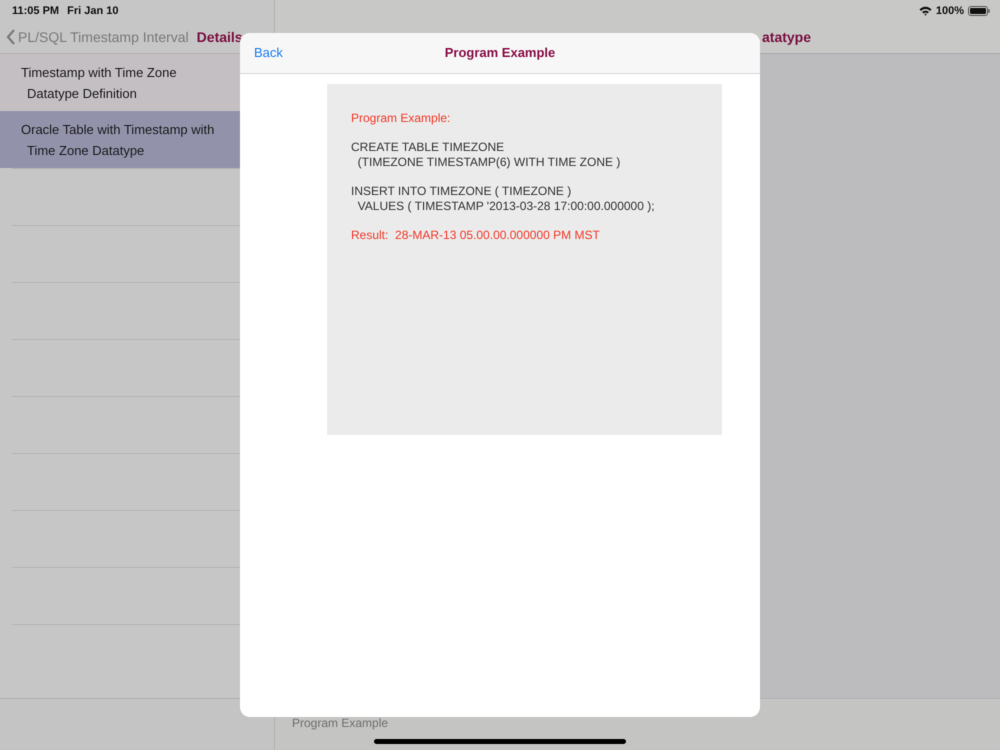 This screenshot has width=1000, height=750. I want to click on battery-icon, so click(979, 11).